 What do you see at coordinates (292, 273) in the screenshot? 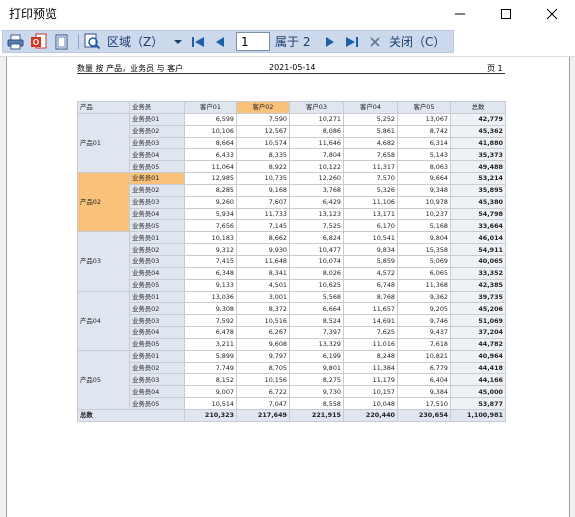
I see `table-row: 业务员04 6,348 8,341 8,026 4,572 6,065 33,352` at bounding box center [292, 273].